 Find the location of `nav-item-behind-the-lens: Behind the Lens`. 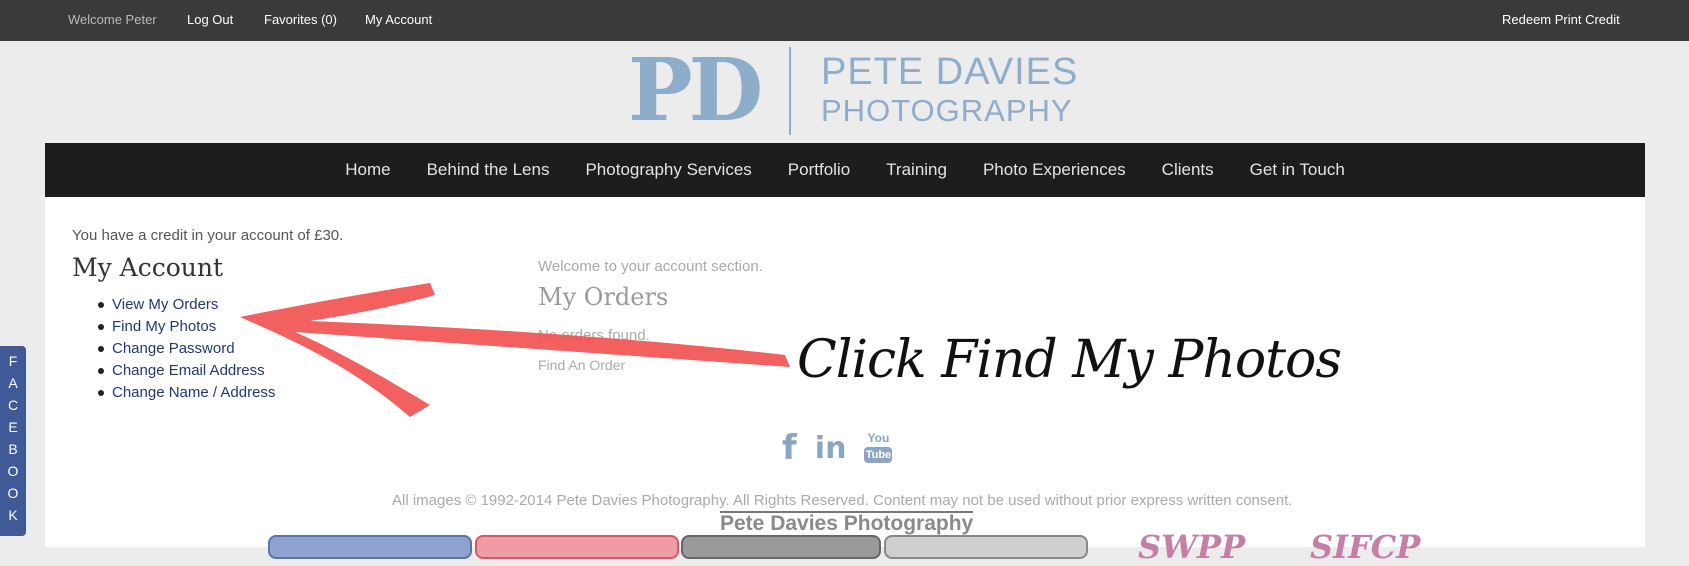

nav-item-behind-the-lens: Behind the Lens is located at coordinates (488, 170).